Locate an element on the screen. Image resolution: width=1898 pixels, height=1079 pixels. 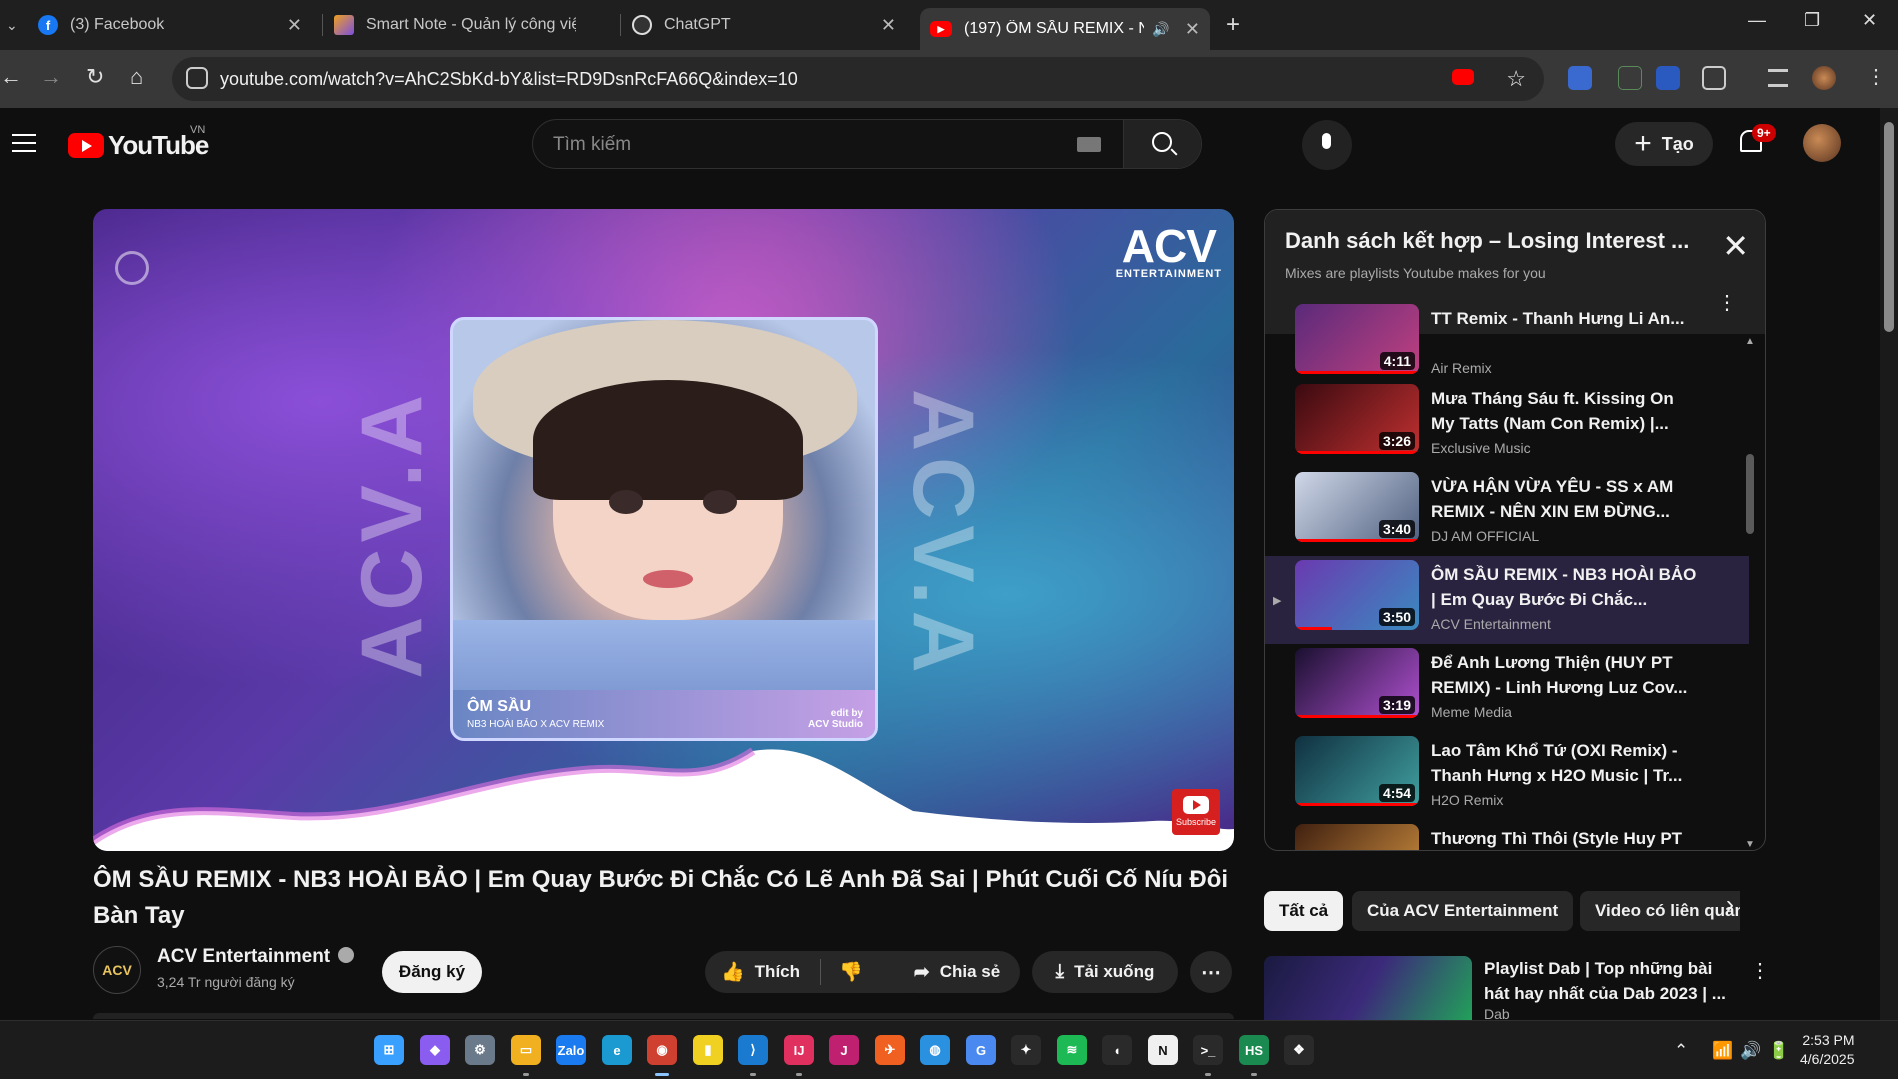
site-info-icon is located at coordinates (197, 78).